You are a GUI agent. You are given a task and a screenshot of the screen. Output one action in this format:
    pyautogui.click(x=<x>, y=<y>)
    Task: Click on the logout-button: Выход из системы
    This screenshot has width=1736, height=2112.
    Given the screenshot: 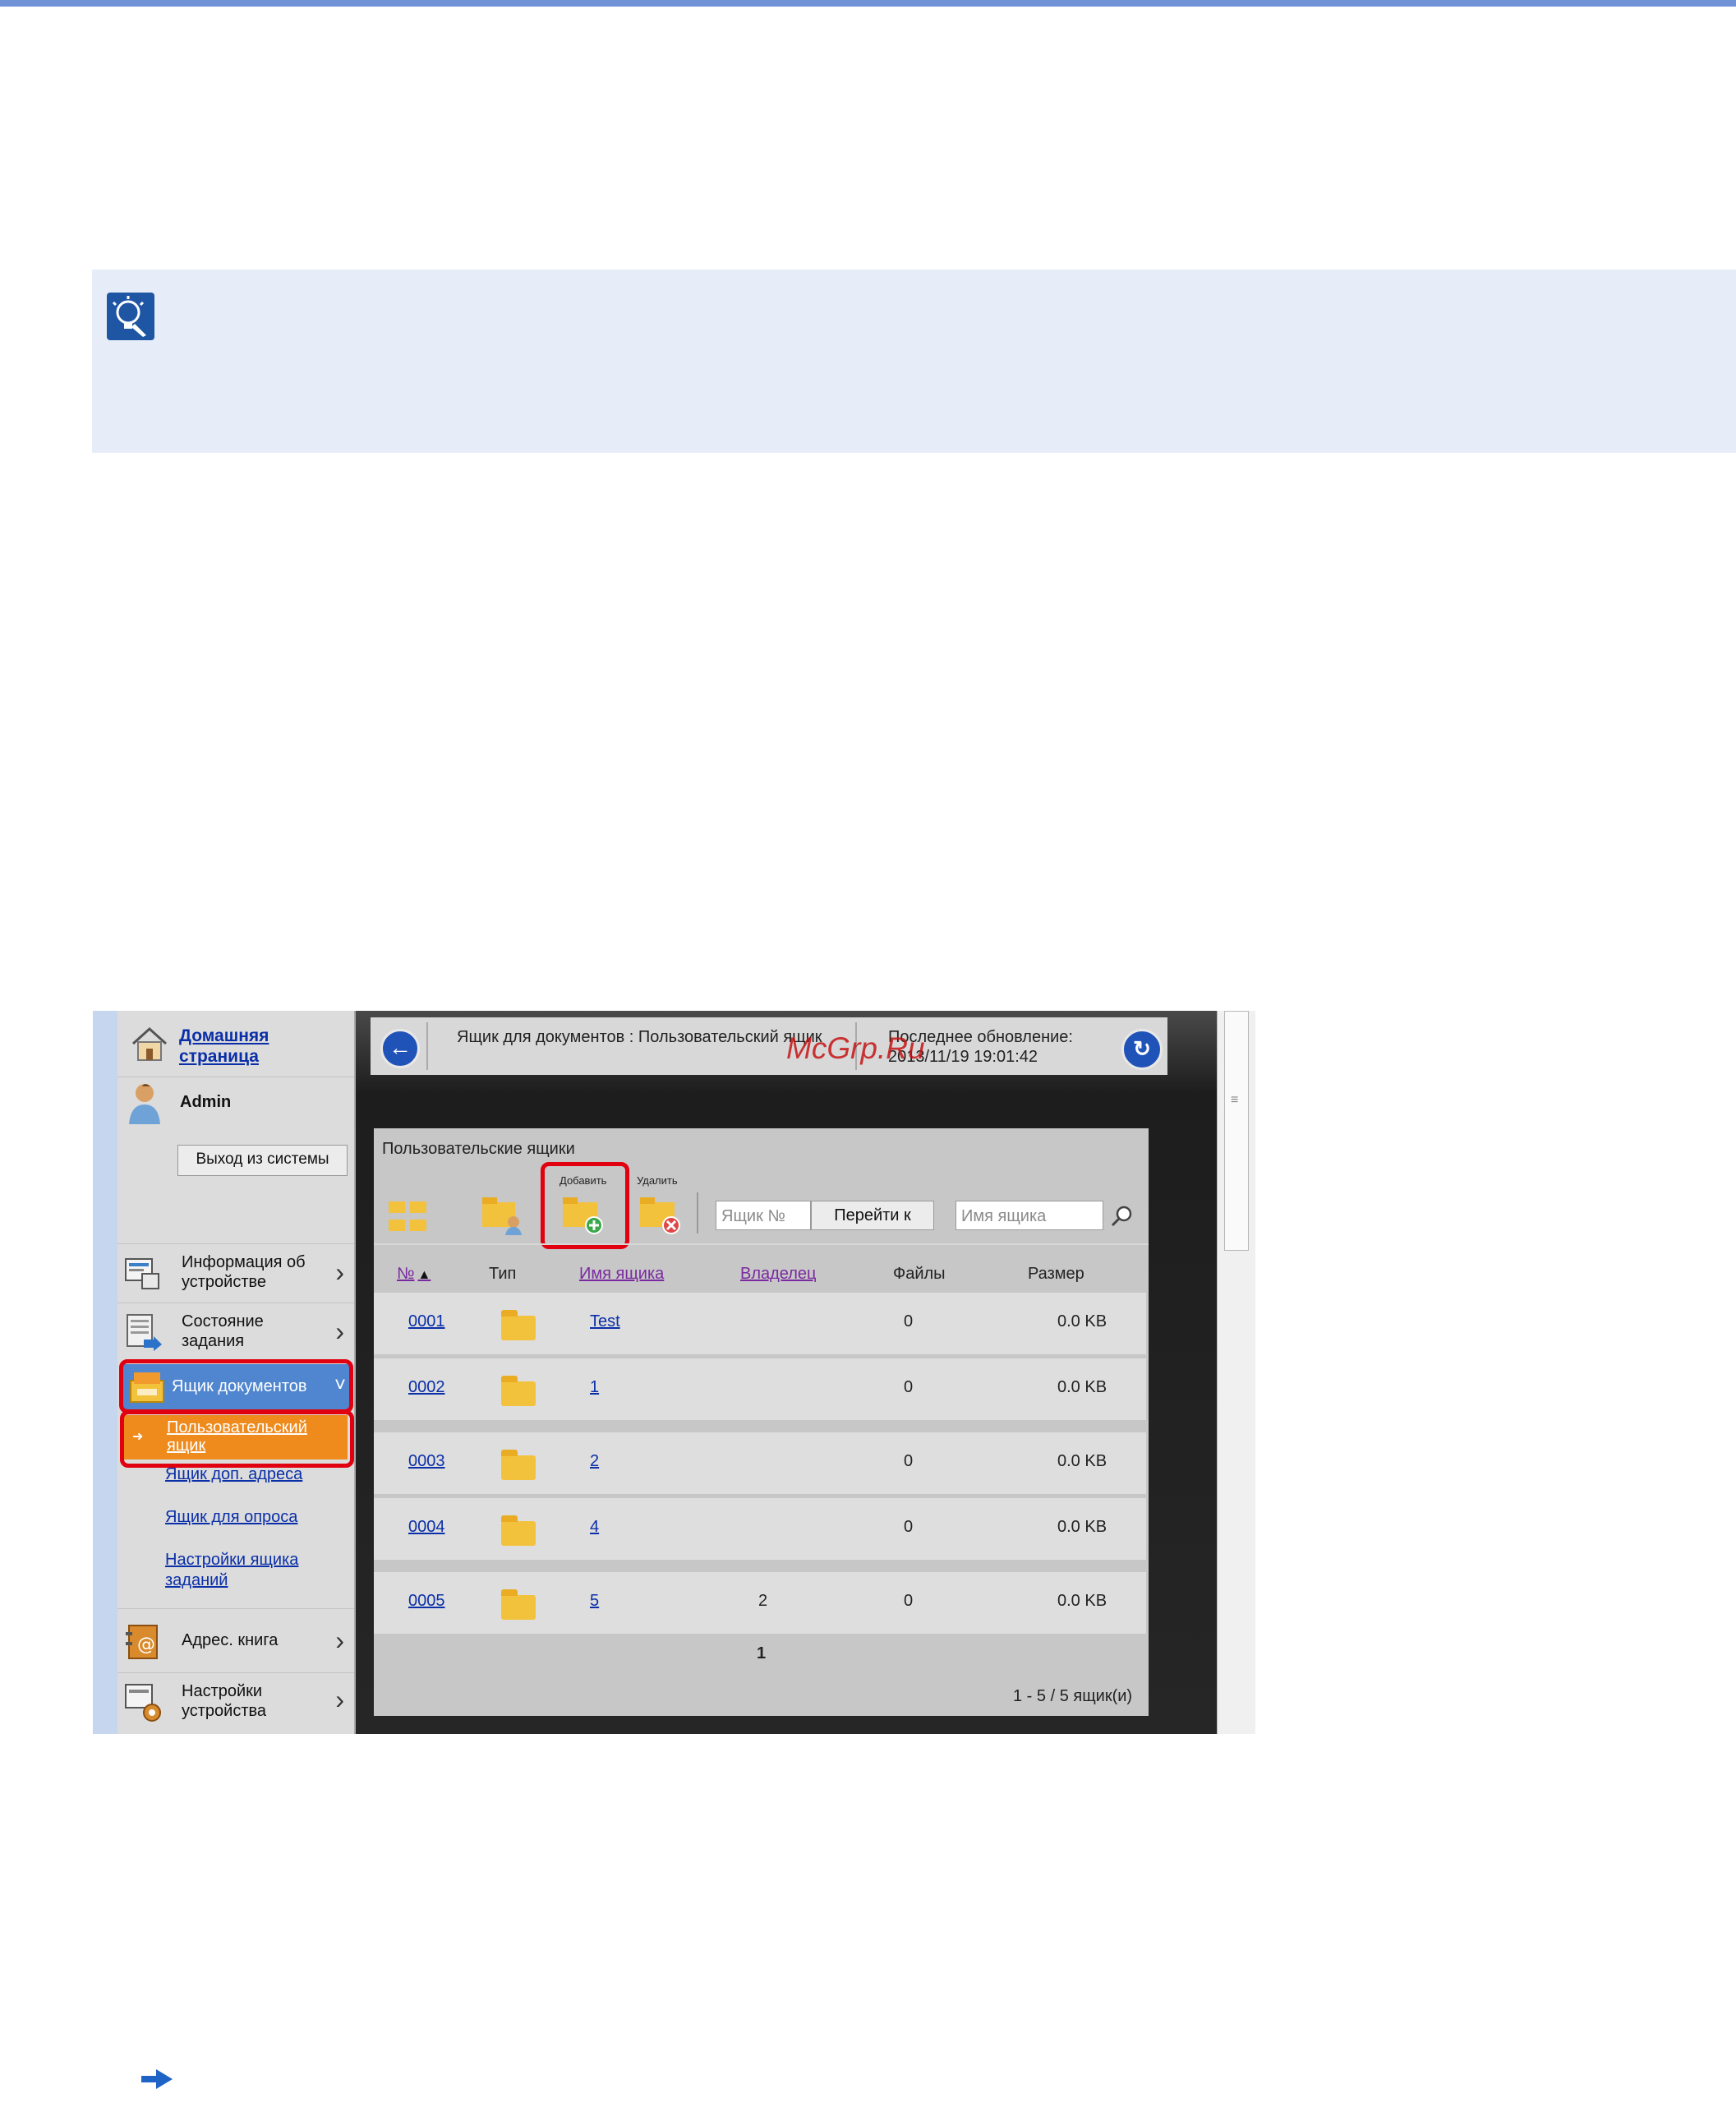 What is the action you would take?
    pyautogui.click(x=262, y=1160)
    